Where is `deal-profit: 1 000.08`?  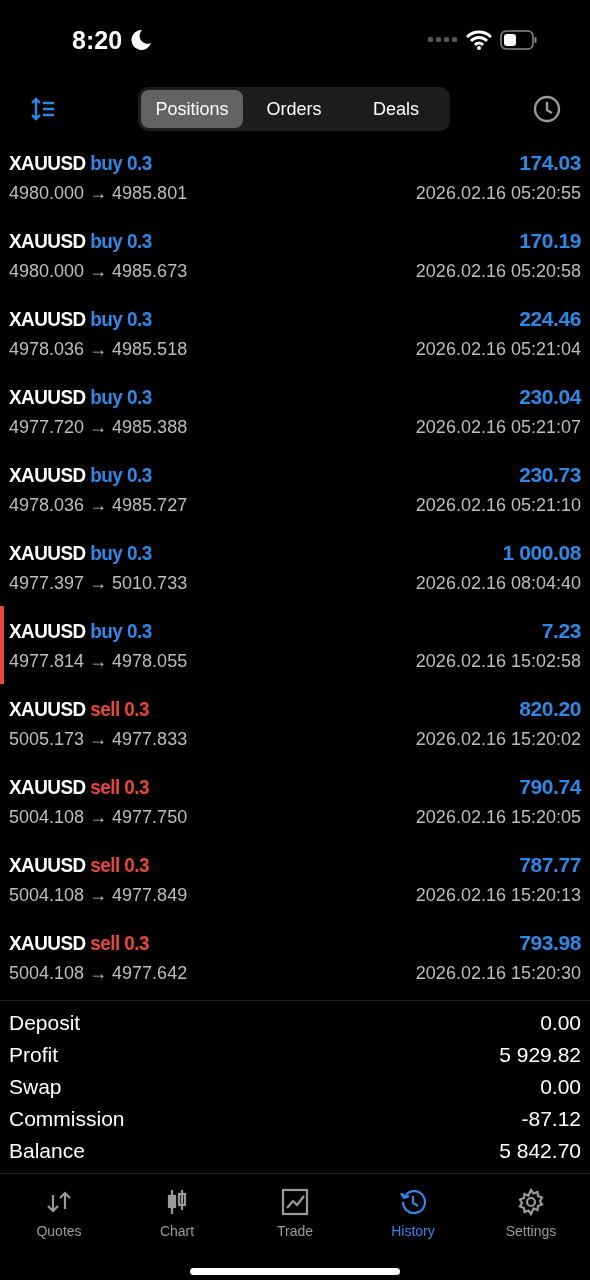
deal-profit: 1 000.08 is located at coordinates (541, 552).